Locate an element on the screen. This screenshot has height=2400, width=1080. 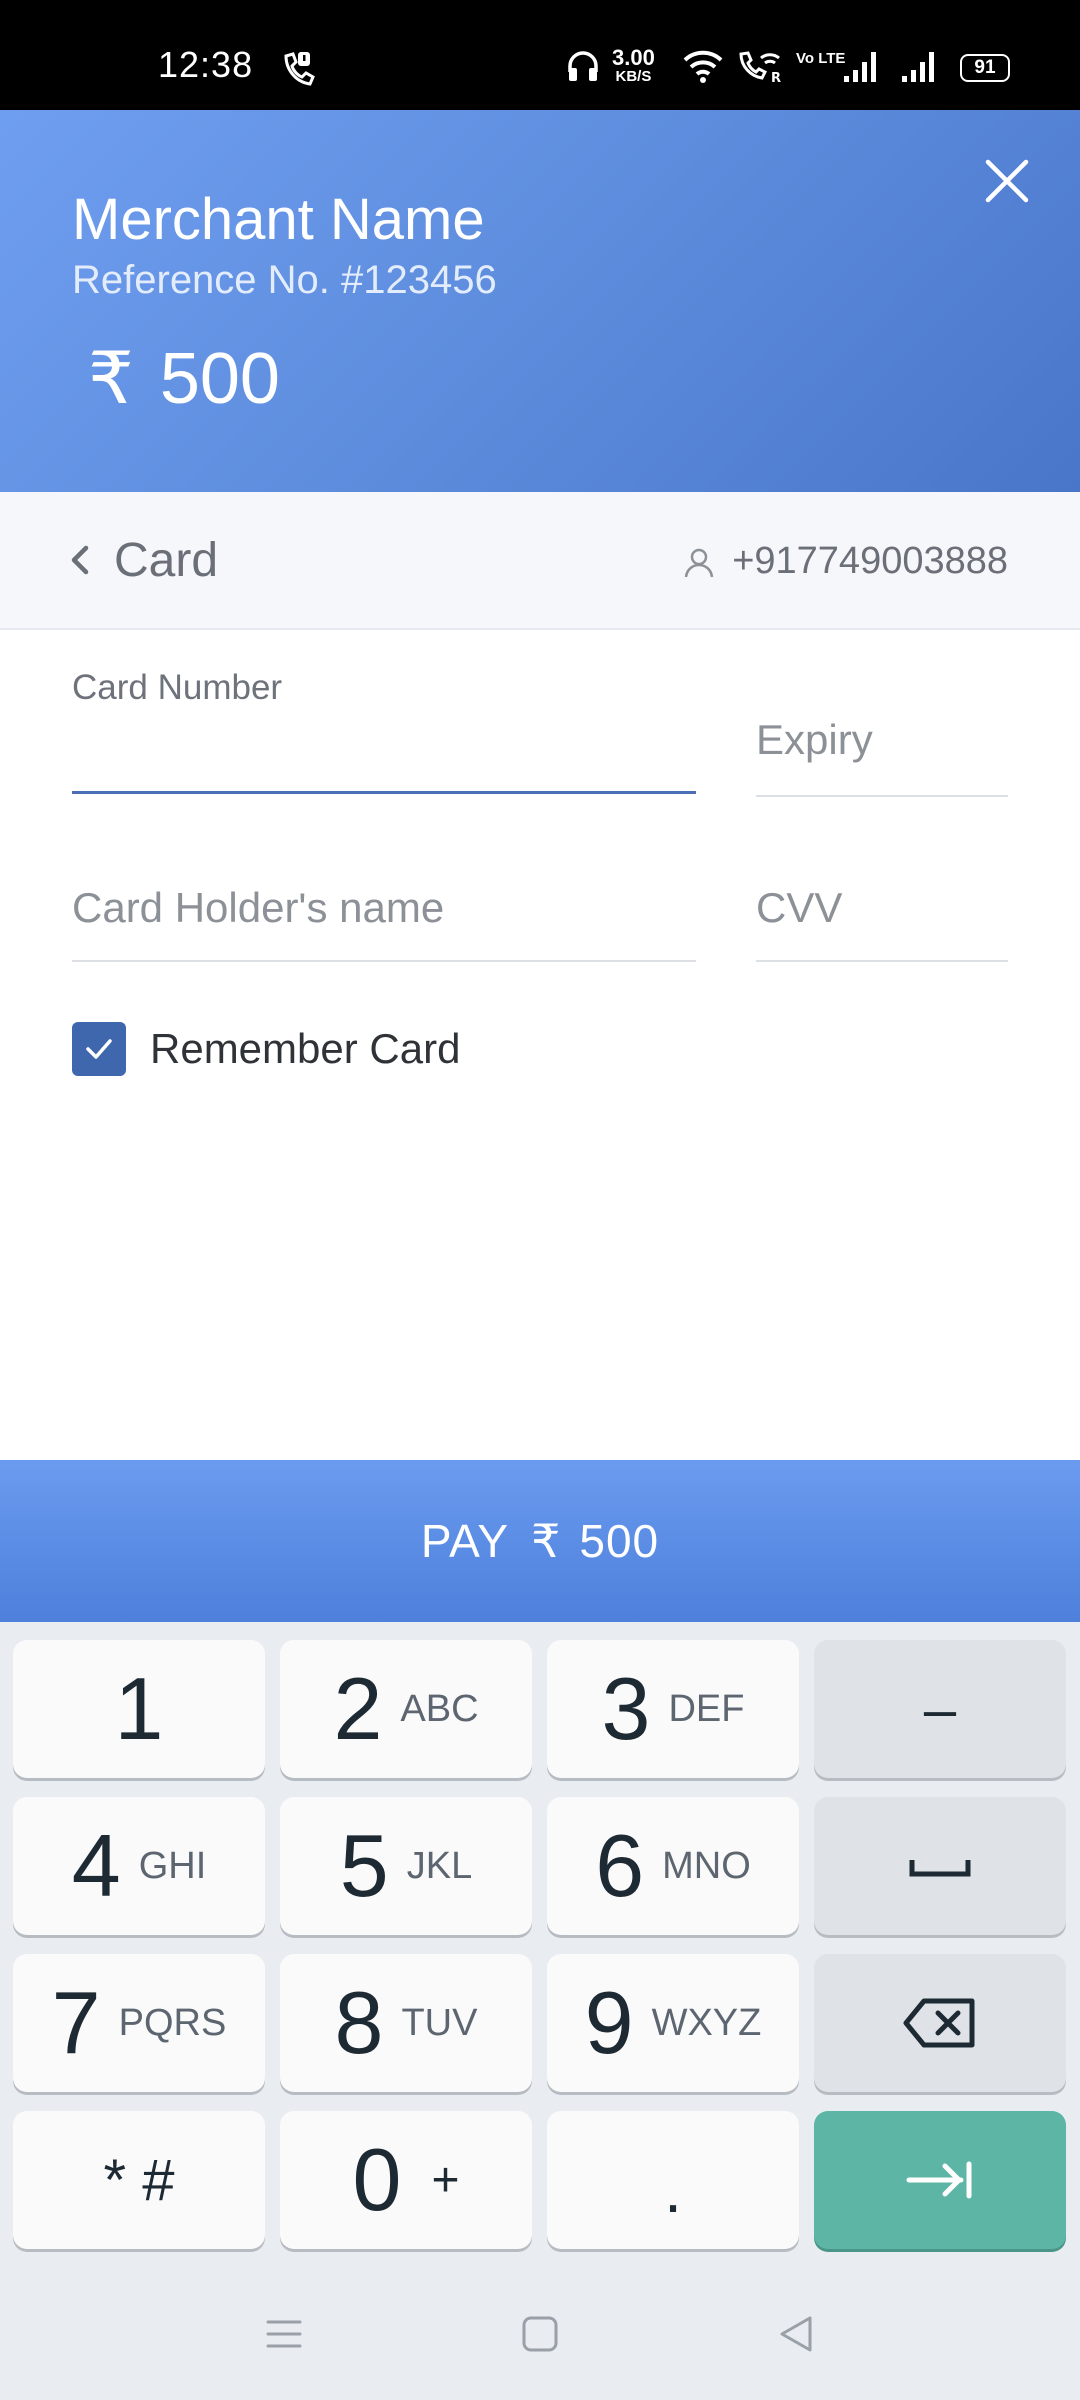
expiry-underline is located at coordinates (882, 796).